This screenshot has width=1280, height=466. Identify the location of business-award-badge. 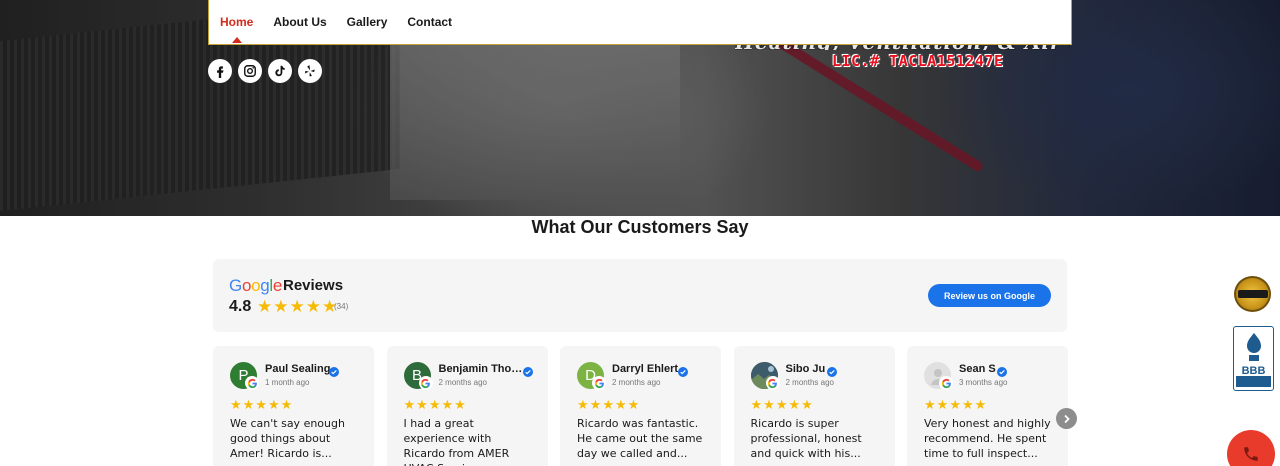
(1252, 294).